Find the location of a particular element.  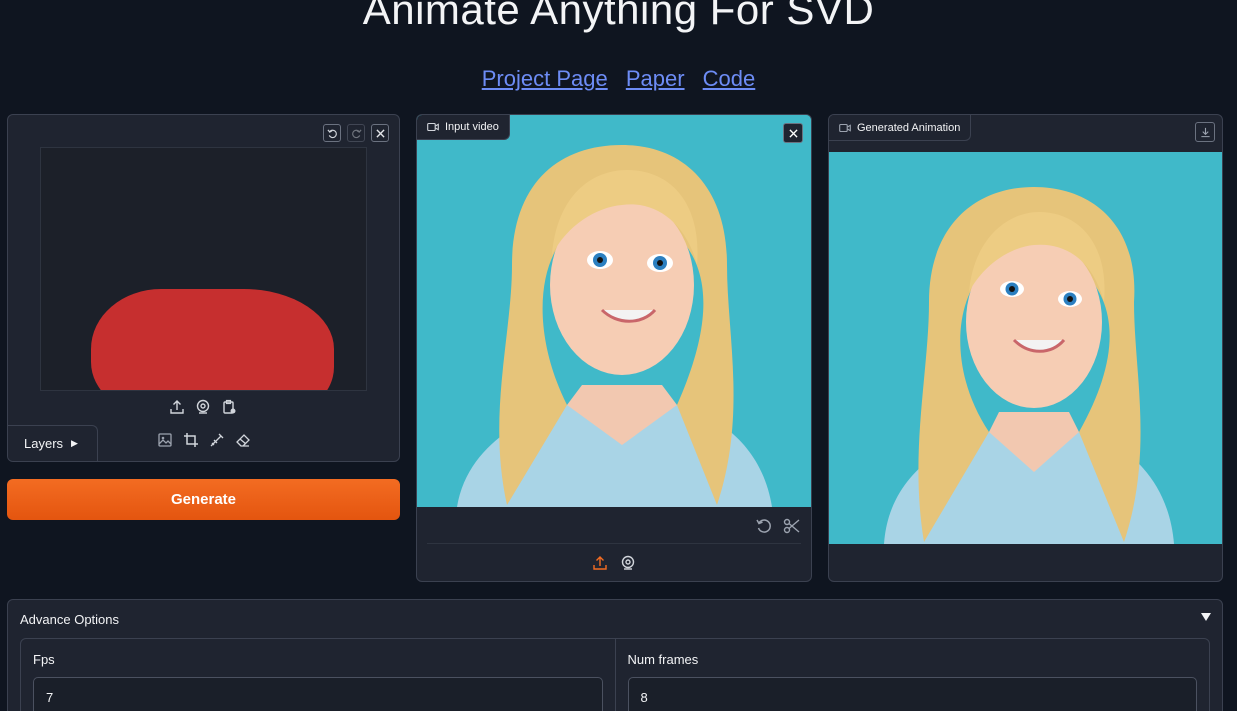

edit-toolbar is located at coordinates (204, 442).